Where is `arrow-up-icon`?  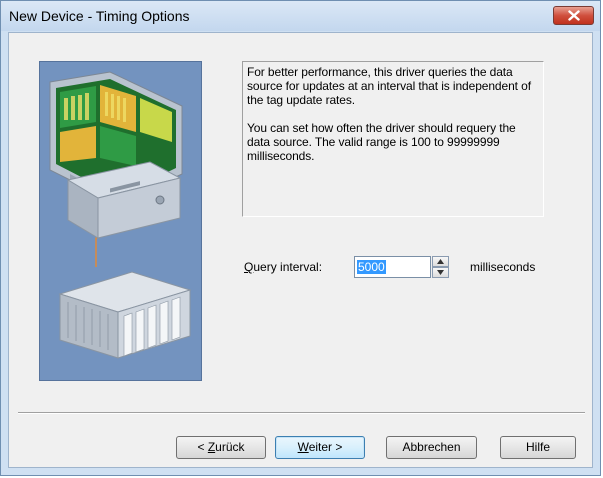
arrow-up-icon is located at coordinates (440, 261).